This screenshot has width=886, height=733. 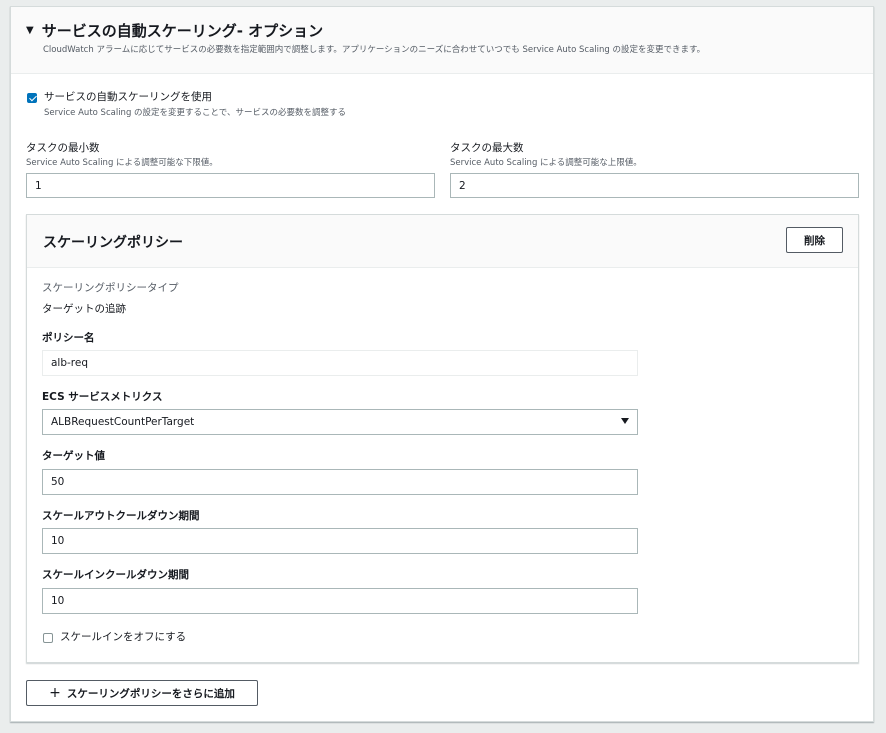 I want to click on max-tasks-label: タスクの最大数, so click(x=487, y=148).